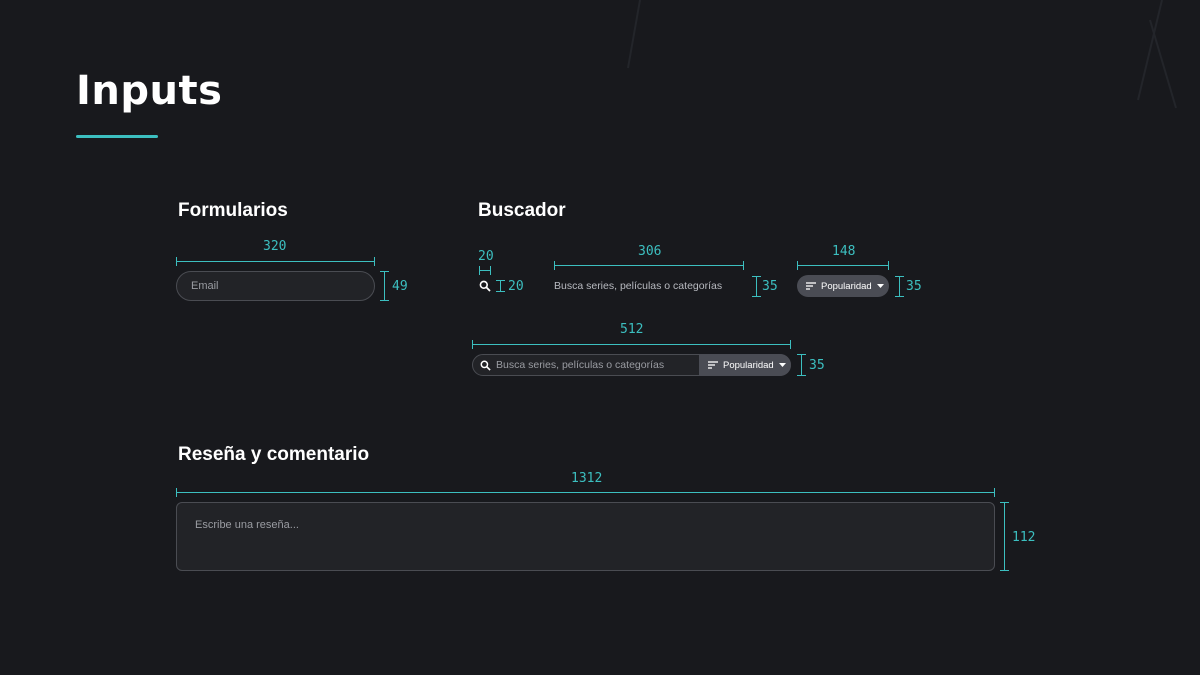  What do you see at coordinates (649, 265) in the screenshot?
I see `search-field-width-dimension` at bounding box center [649, 265].